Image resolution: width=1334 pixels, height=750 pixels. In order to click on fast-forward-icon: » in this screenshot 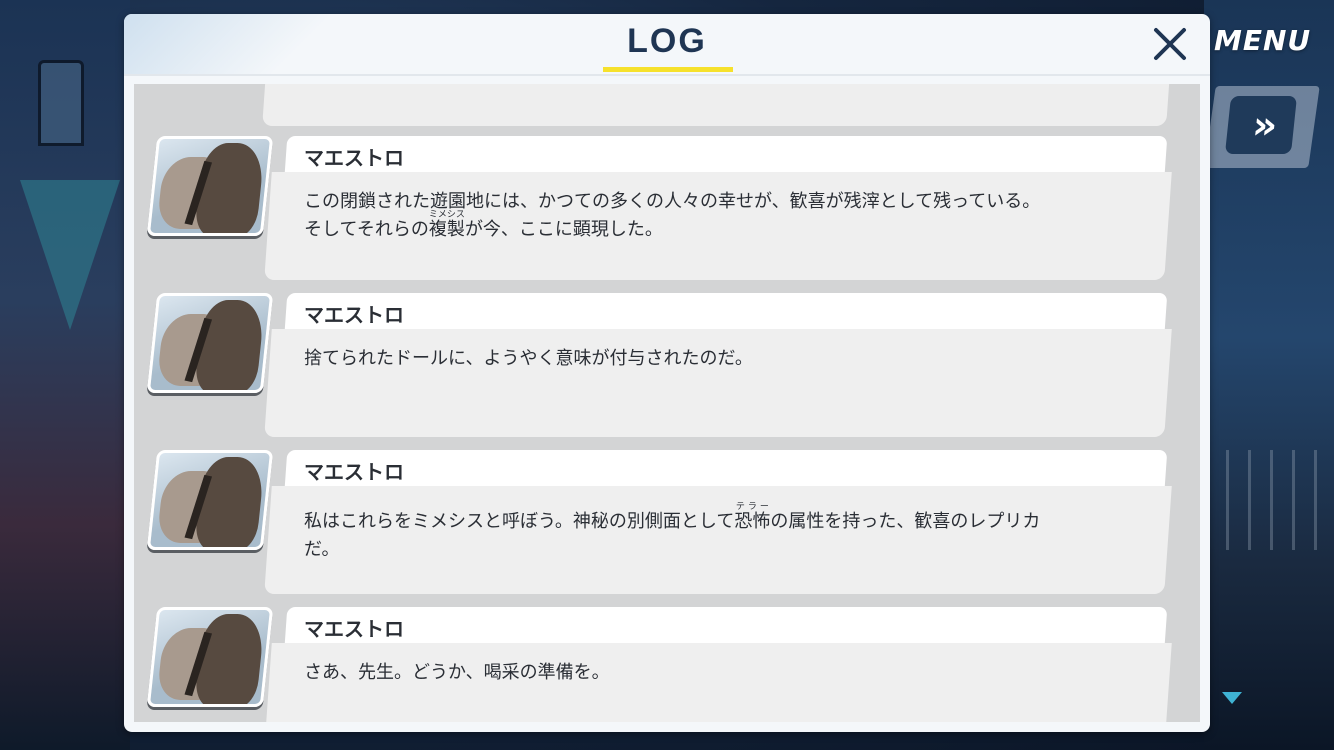, I will do `click(1261, 125)`.